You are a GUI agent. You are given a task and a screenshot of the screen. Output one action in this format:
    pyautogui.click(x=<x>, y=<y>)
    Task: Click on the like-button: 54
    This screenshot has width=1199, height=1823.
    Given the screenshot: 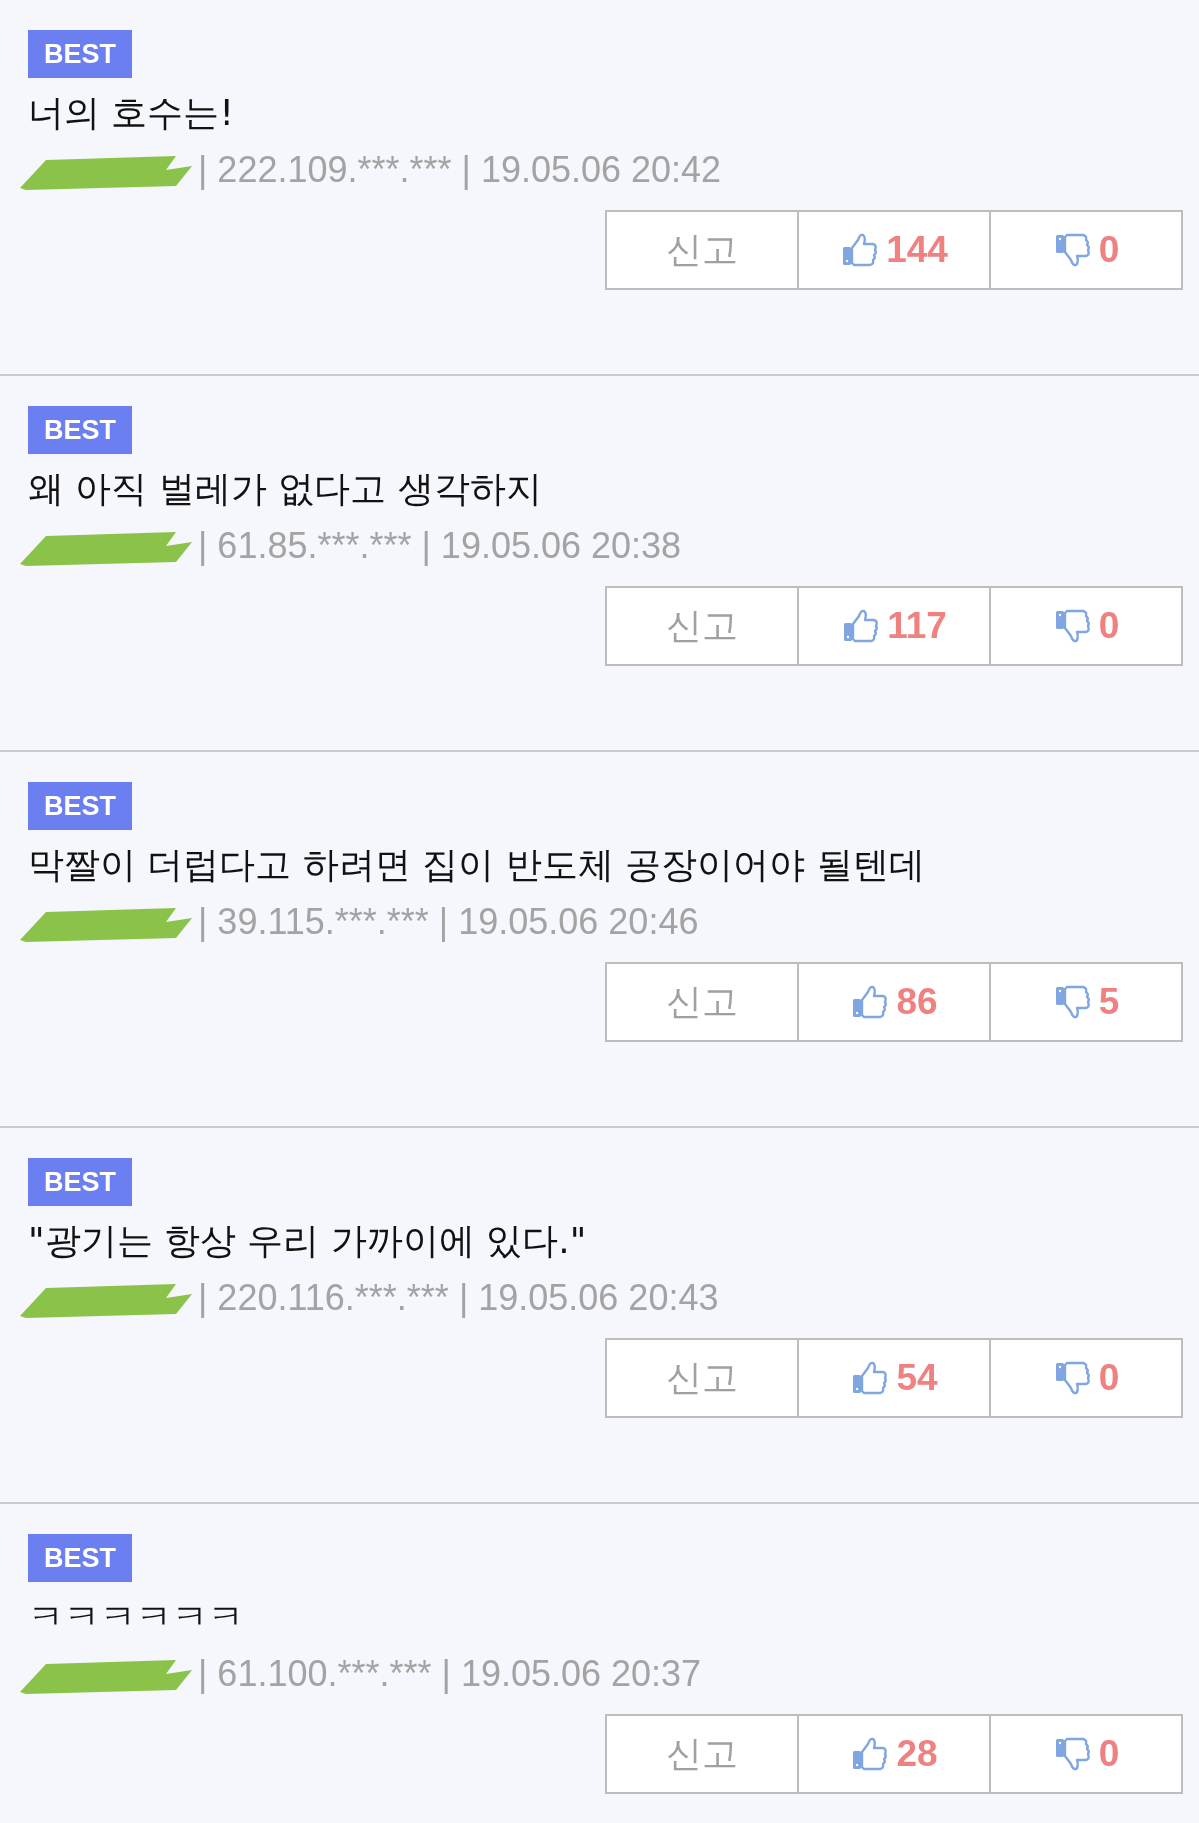 What is the action you would take?
    pyautogui.click(x=894, y=1378)
    